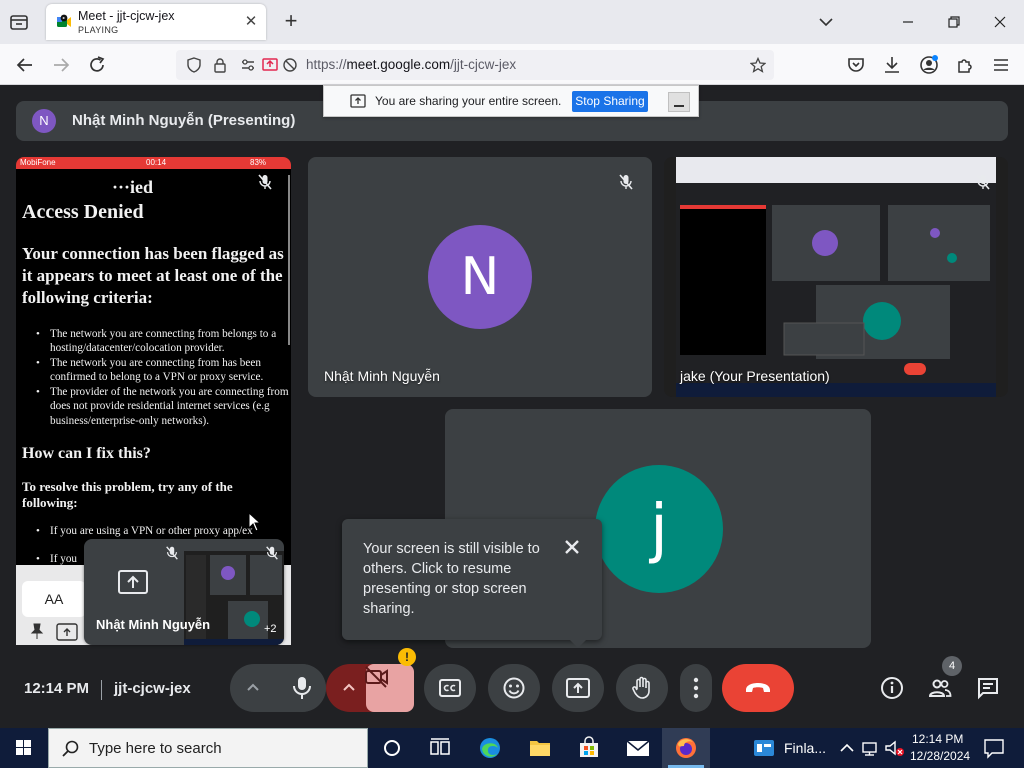 The width and height of the screenshot is (1024, 768). Describe the element at coordinates (251, 22) in the screenshot. I see `tab-close-button: ✕` at that location.